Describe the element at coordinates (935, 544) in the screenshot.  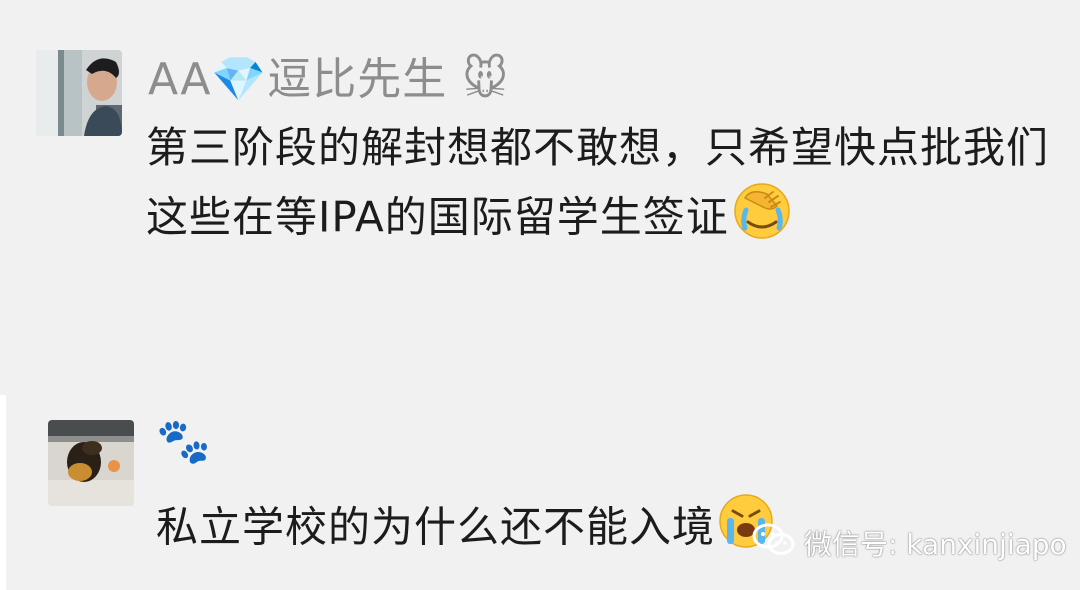
I see `watermark-text: 微信号: kanxinjiapo` at that location.